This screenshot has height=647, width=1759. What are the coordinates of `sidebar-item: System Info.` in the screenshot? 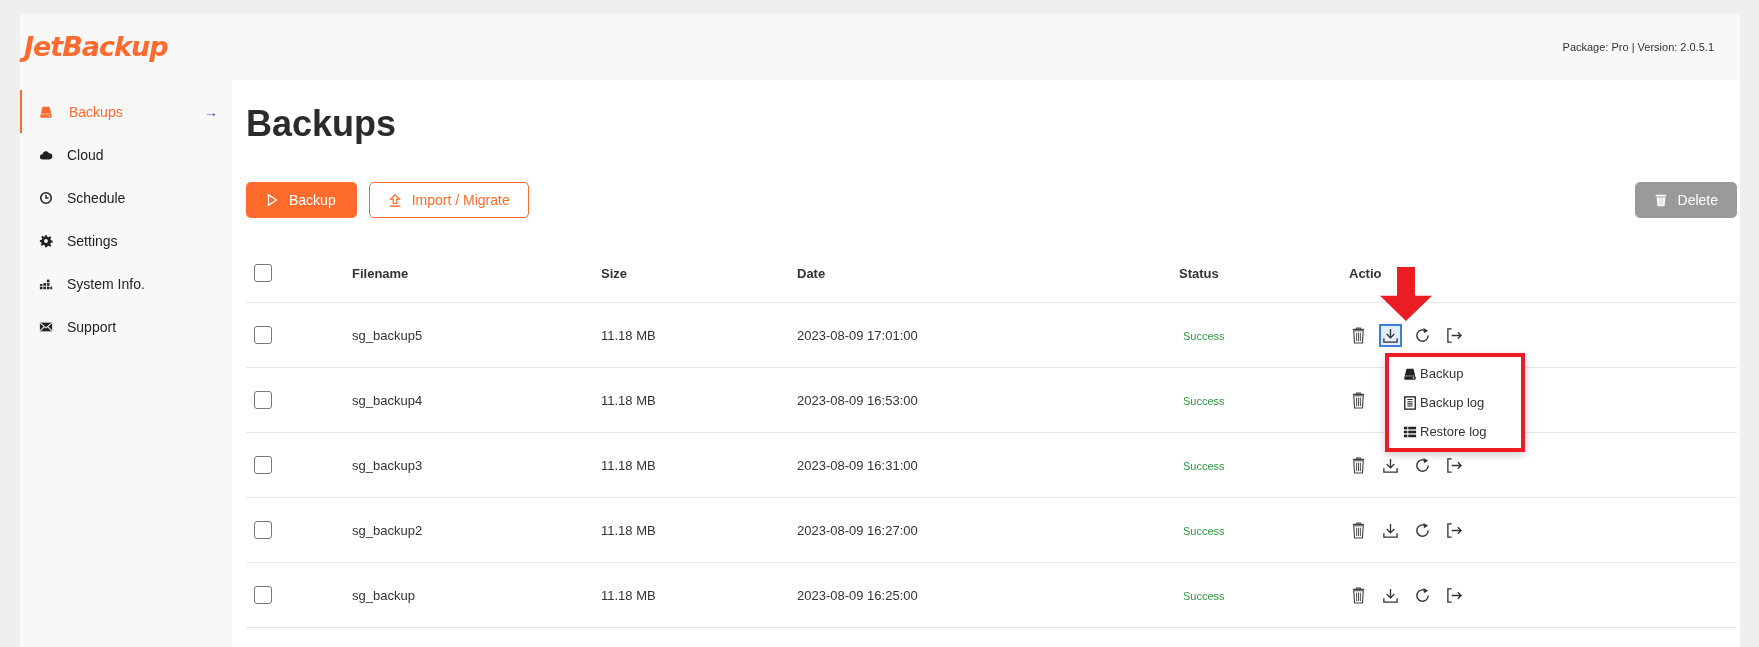 It's located at (126, 283).